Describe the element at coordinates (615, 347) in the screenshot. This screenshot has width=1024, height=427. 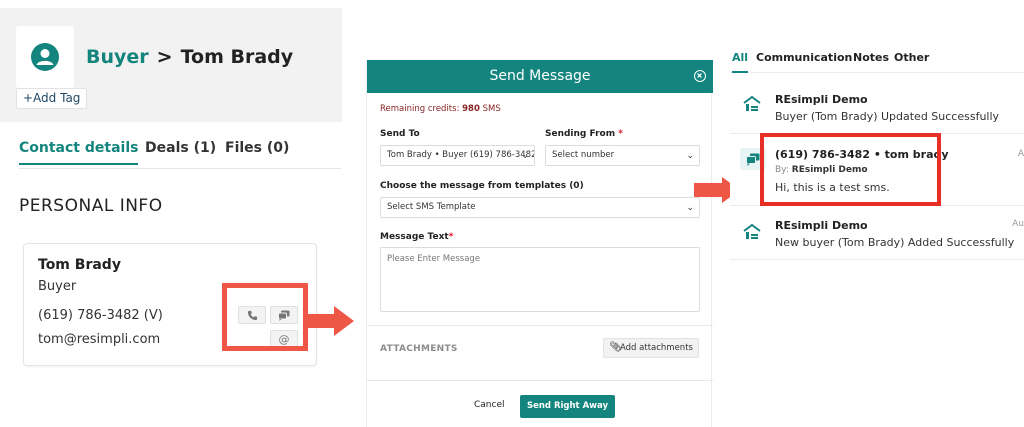
I see `paperclip-icon: 📎︎` at that location.